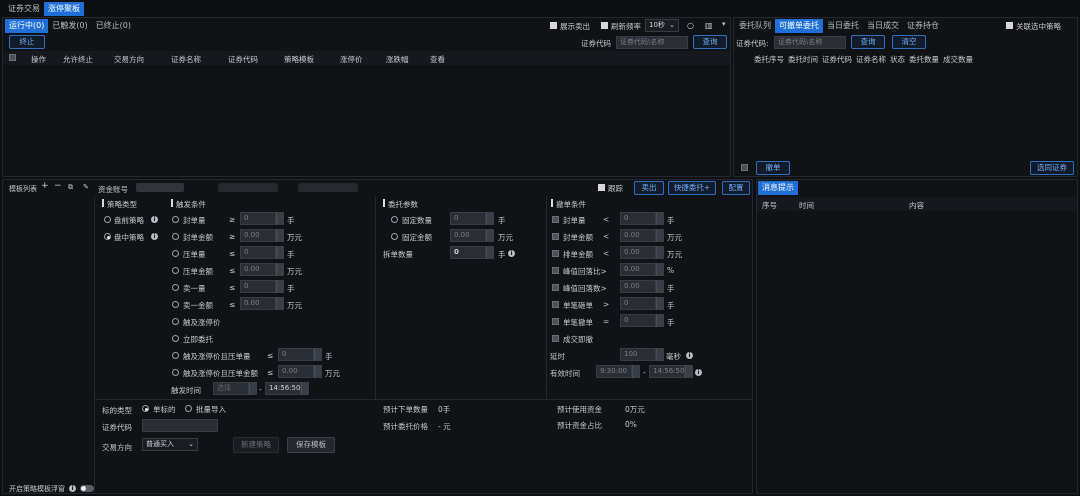 The height and width of the screenshot is (496, 1080). What do you see at coordinates (883, 26) in the screenshot?
I see `tab-today-deals: 当日成交` at bounding box center [883, 26].